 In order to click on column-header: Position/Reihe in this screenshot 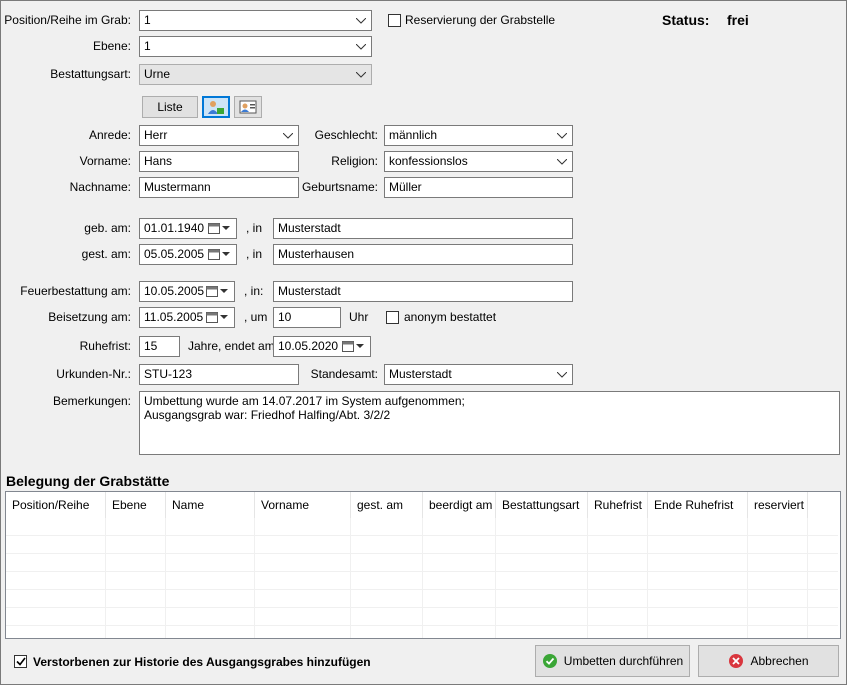, I will do `click(56, 505)`.